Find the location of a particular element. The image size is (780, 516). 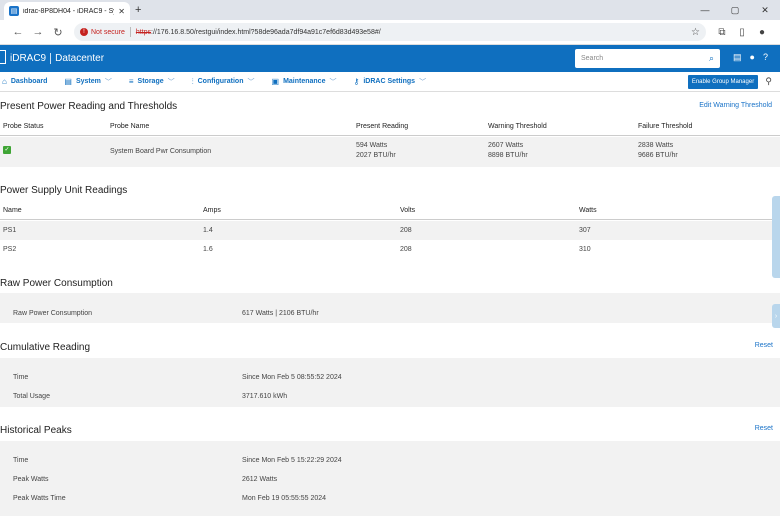

kv-row: Peak Watts Time Mon Feb 19 05:55:55 2024 is located at coordinates (390, 498).